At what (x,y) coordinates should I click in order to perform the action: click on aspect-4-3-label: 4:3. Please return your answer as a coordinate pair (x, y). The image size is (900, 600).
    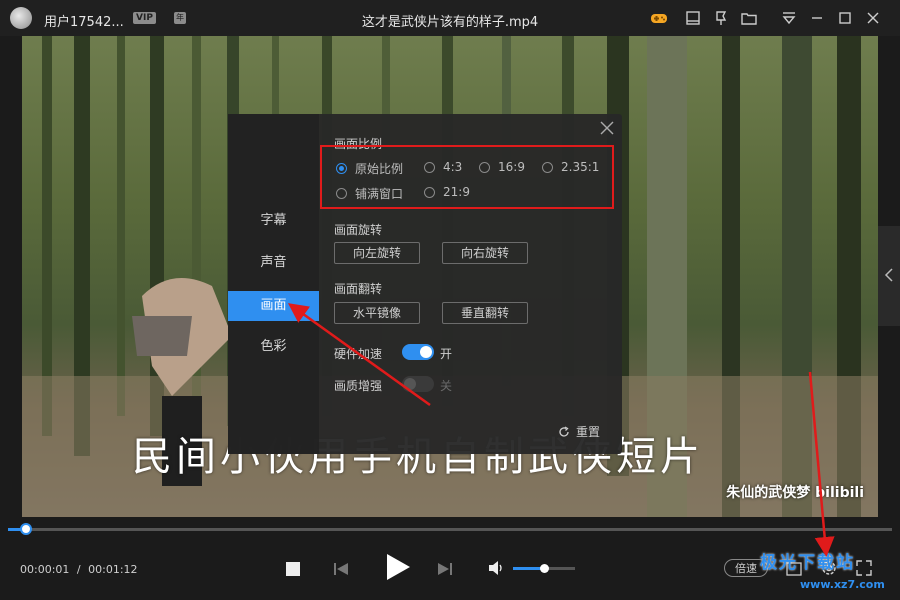
    Looking at the image, I should click on (453, 167).